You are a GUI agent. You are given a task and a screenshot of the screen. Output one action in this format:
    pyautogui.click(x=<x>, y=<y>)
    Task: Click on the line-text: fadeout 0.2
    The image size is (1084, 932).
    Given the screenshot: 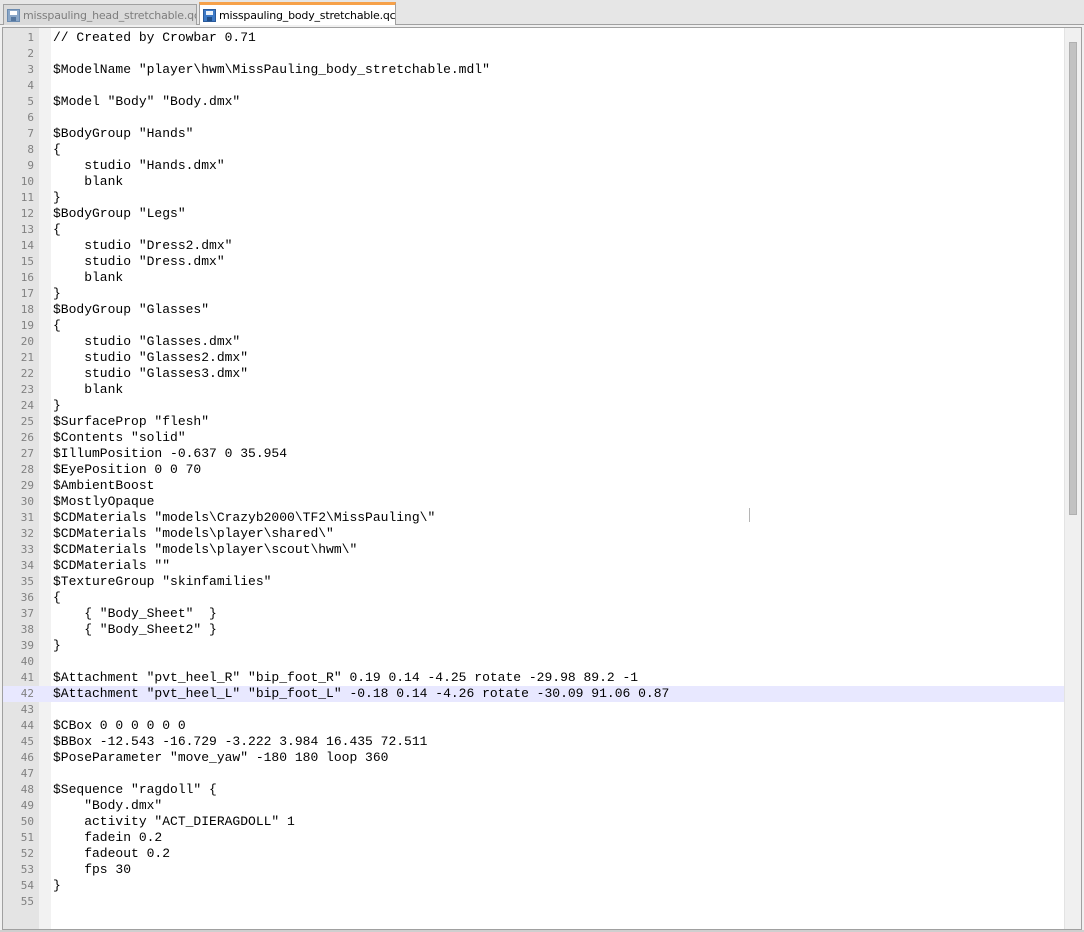 What is the action you would take?
    pyautogui.click(x=111, y=854)
    